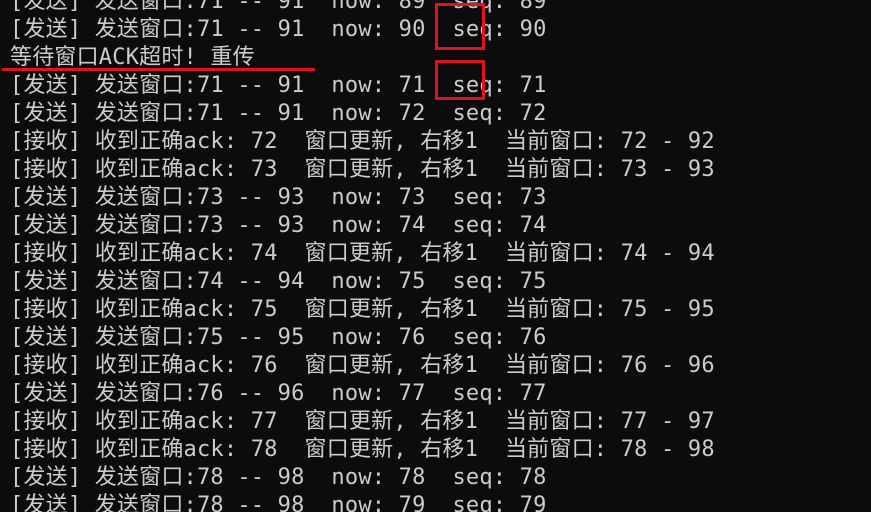 The width and height of the screenshot is (871, 516). Describe the element at coordinates (278, 337) in the screenshot. I see `terminal-line: [发送] 发送窗口:75 -- 95 now: 76 seq: 76` at that location.